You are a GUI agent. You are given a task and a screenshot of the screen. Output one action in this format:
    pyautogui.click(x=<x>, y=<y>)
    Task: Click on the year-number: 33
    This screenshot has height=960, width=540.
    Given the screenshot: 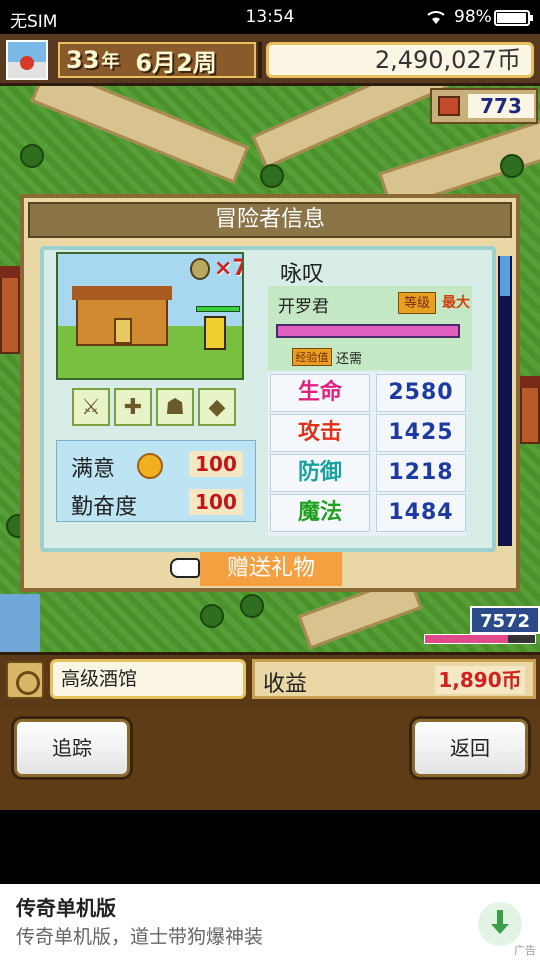 What is the action you would take?
    pyautogui.click(x=83, y=60)
    